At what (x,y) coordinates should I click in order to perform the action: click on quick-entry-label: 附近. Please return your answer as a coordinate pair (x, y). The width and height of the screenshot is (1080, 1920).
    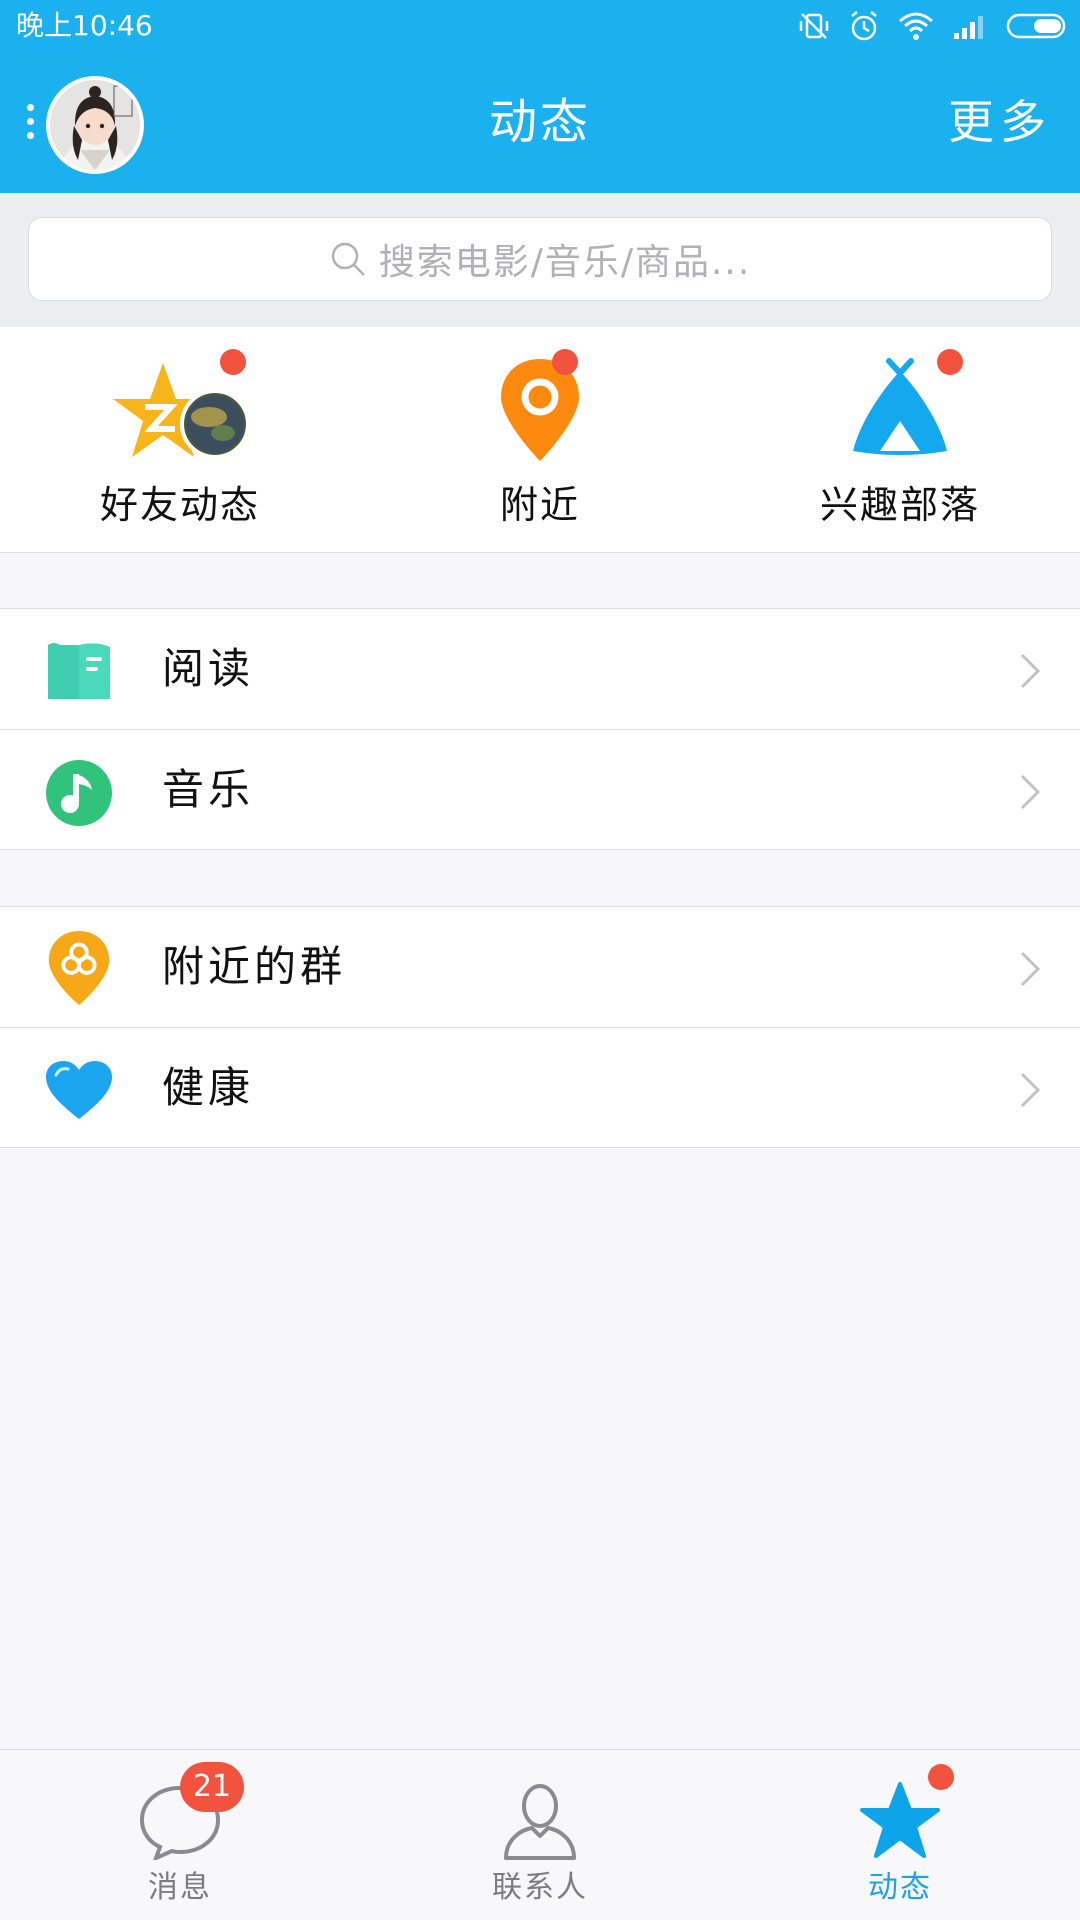
    Looking at the image, I should click on (539, 505).